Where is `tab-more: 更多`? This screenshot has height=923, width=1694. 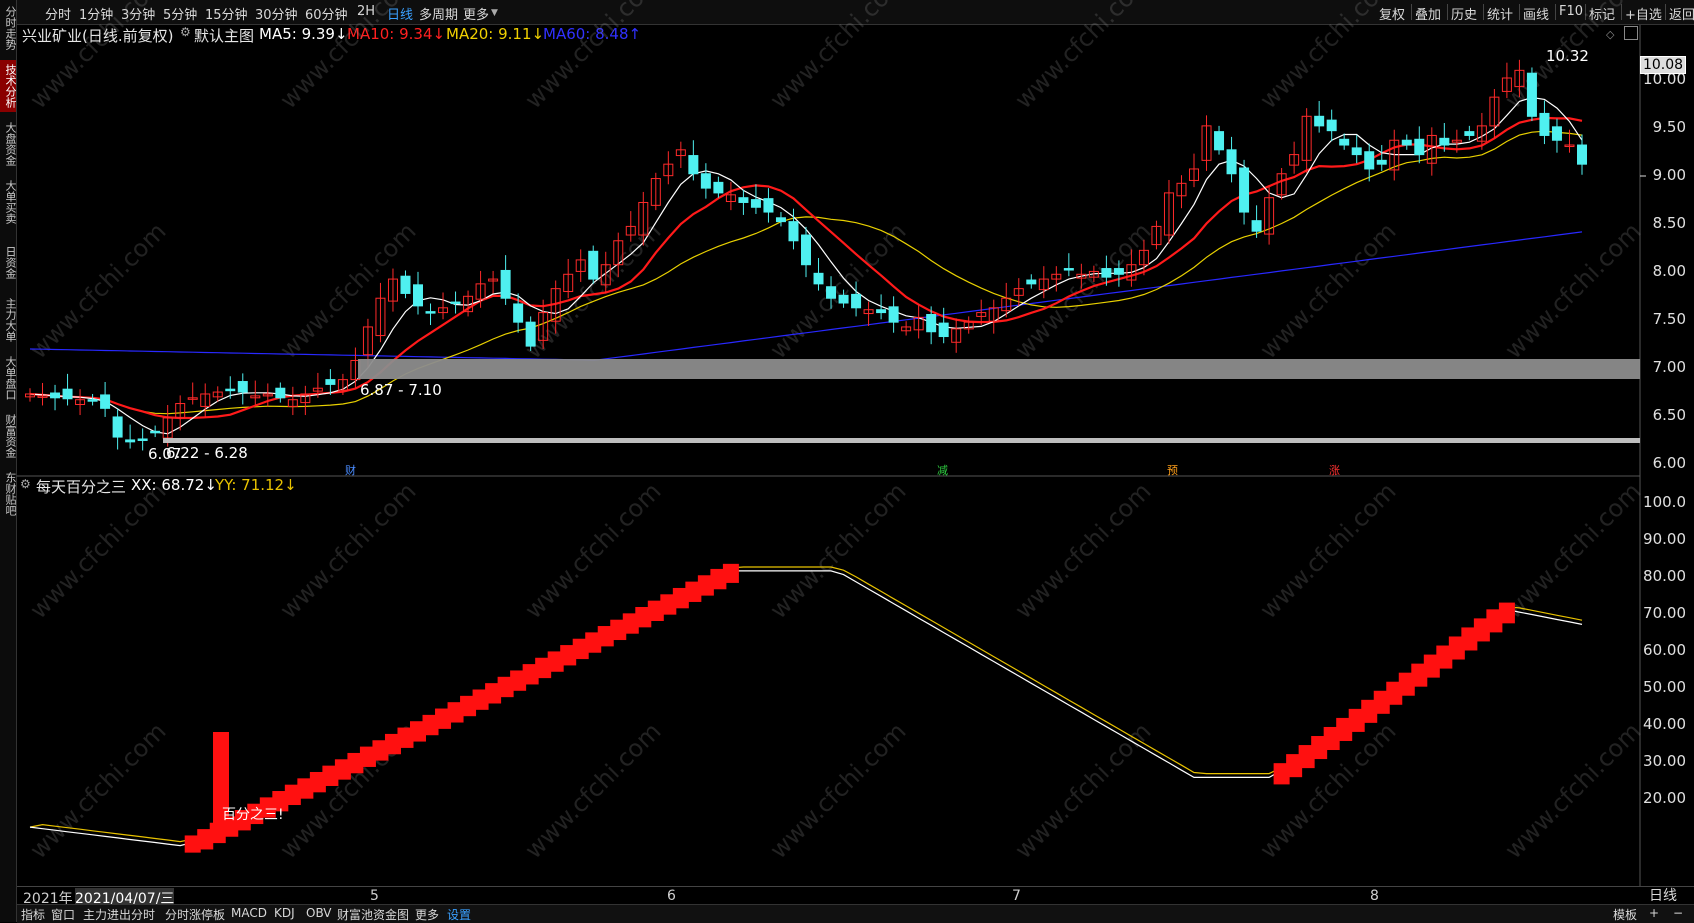 tab-more: 更多 is located at coordinates (427, 914).